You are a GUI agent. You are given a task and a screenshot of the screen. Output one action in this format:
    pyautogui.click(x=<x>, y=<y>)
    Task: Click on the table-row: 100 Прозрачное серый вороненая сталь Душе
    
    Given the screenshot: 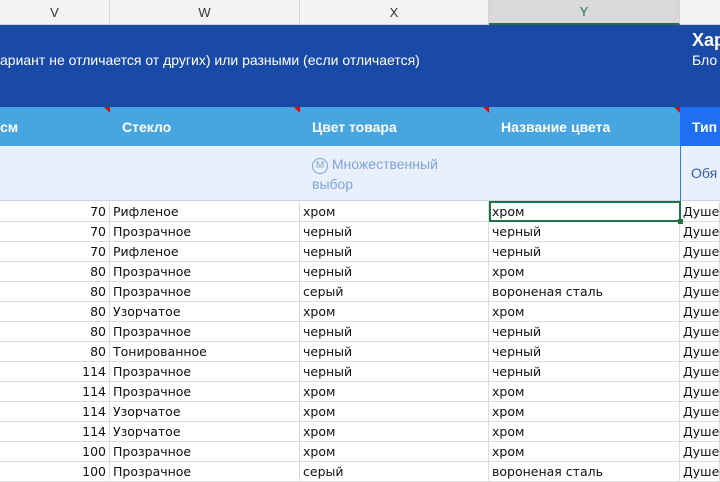 What is the action you would take?
    pyautogui.click(x=360, y=472)
    